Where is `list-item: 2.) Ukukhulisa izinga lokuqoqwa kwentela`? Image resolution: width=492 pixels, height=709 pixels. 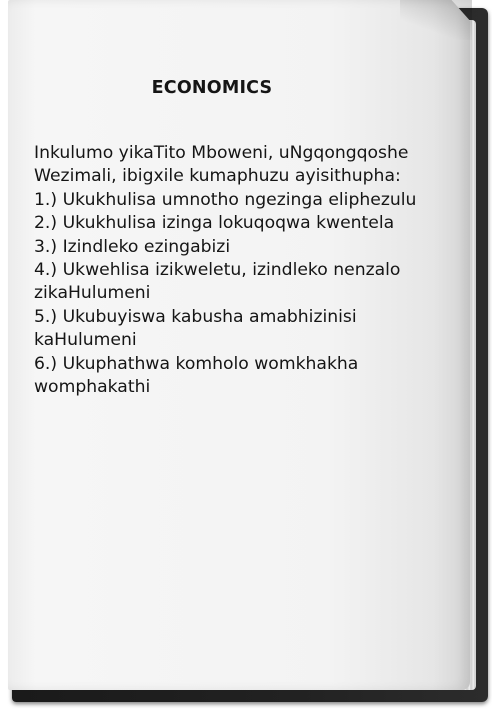 list-item: 2.) Ukukhulisa izinga lokuqoqwa kwentela is located at coordinates (214, 223).